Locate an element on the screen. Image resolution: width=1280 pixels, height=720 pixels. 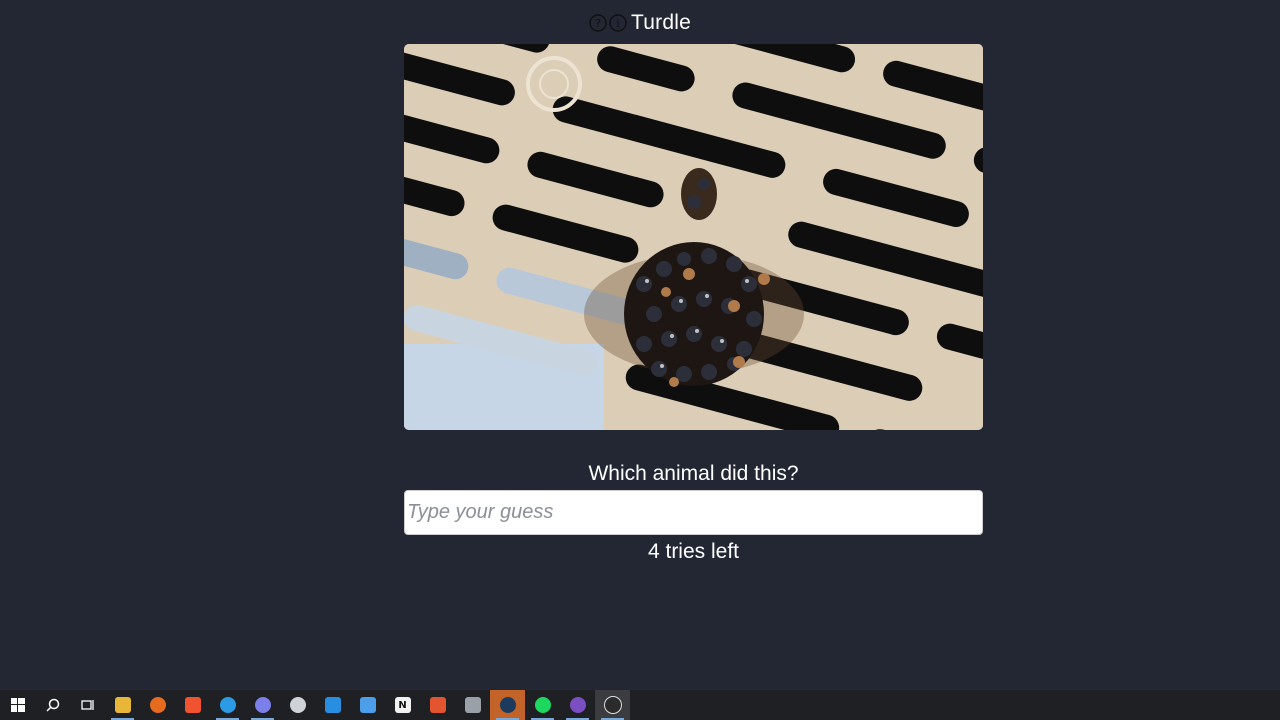
taskbar-grey-app is located at coordinates (472, 705).